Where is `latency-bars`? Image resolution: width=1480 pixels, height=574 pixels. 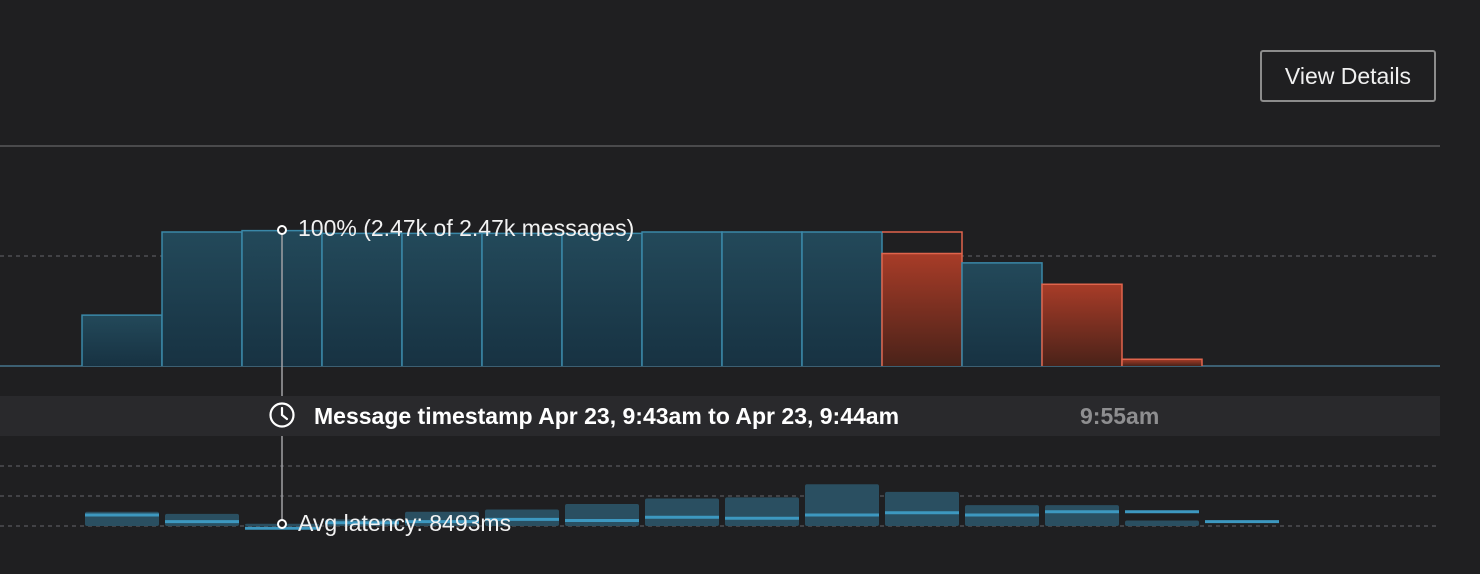 latency-bars is located at coordinates (682, 507).